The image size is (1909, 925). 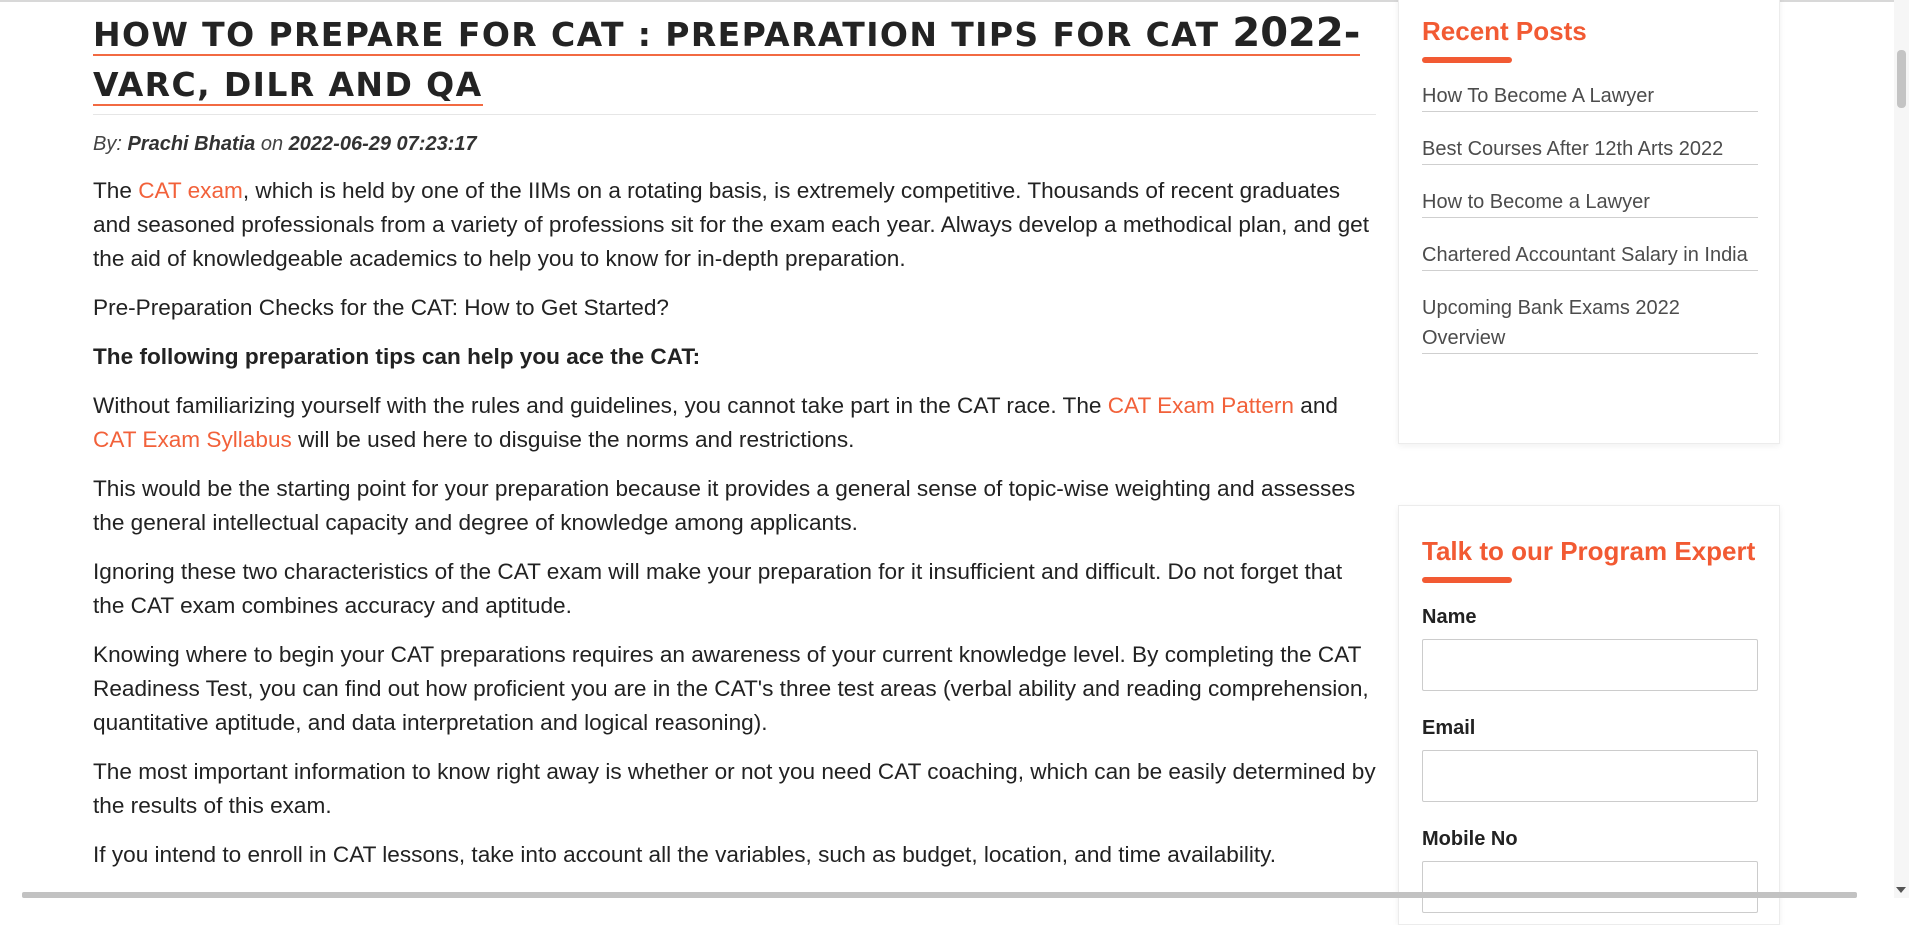 What do you see at coordinates (735, 144) in the screenshot?
I see `byline: By: Prachi Bhatia on 2022-06-29 07:23:17` at bounding box center [735, 144].